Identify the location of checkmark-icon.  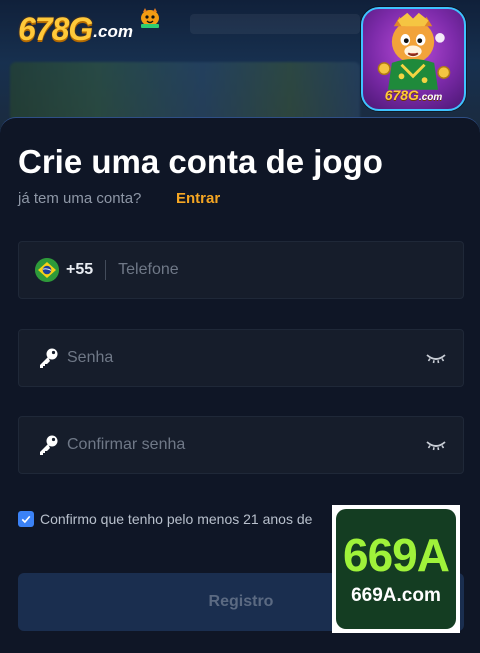
(26, 519).